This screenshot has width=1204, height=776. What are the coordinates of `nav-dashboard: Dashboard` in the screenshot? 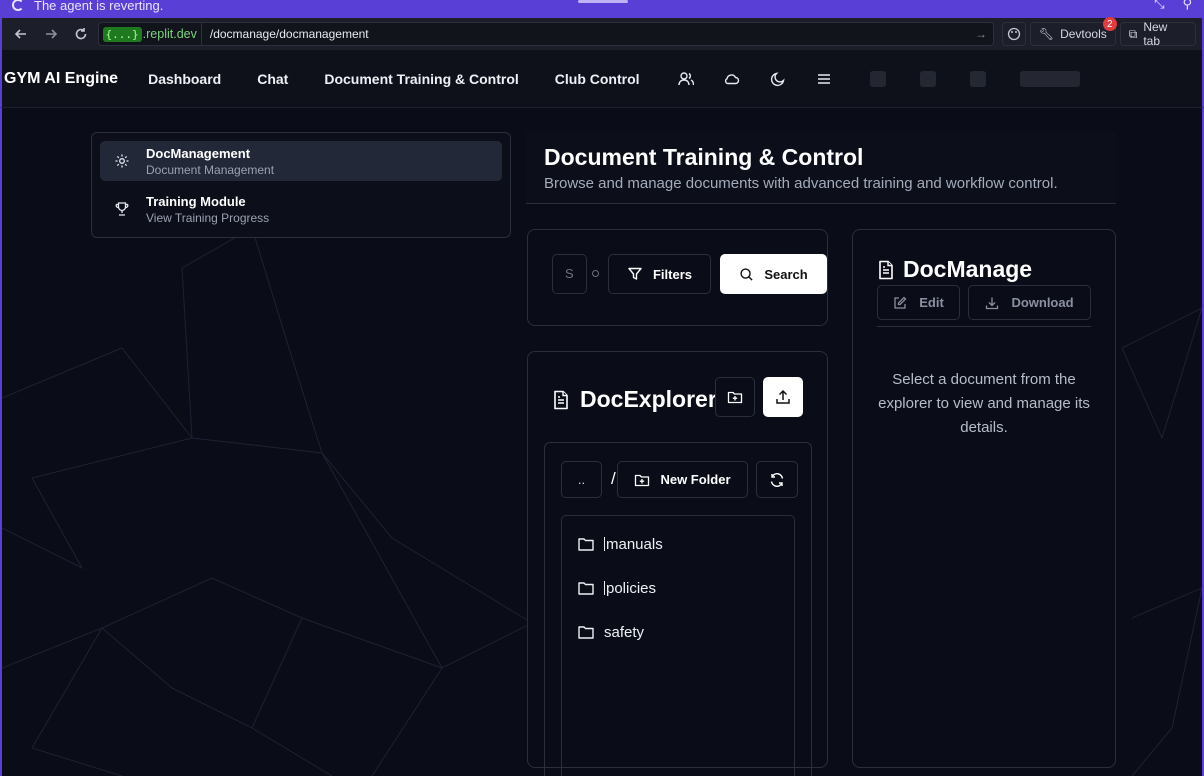 It's located at (184, 79).